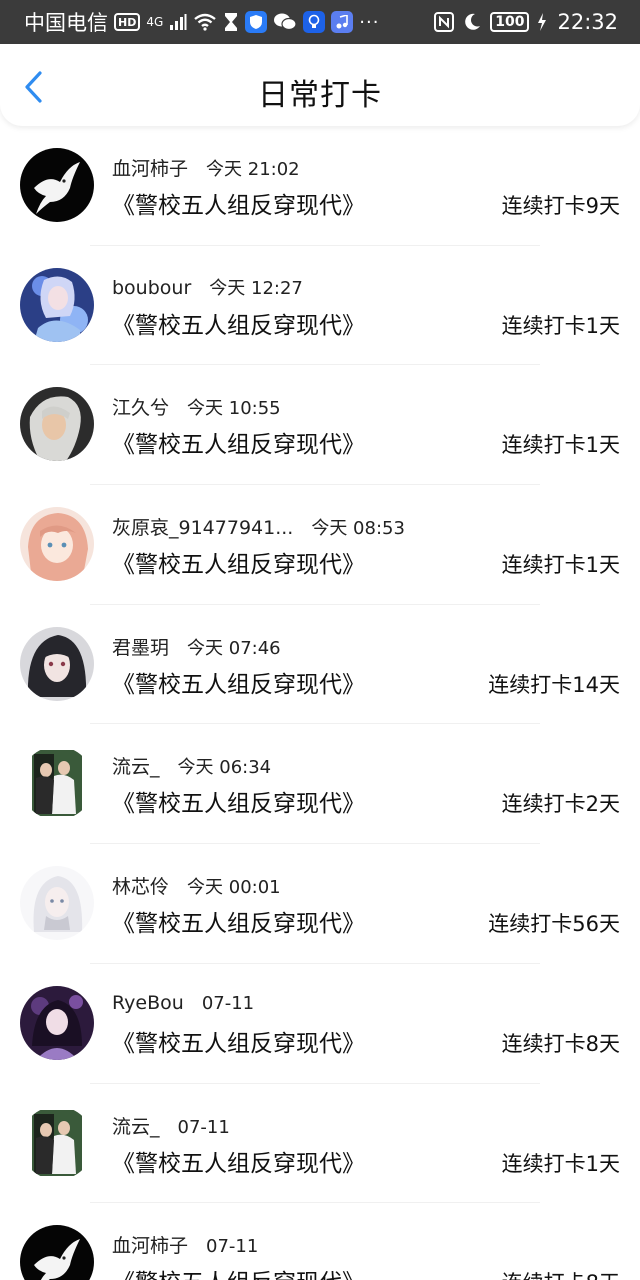 The height and width of the screenshot is (1280, 640). I want to click on header: 日常打卡, so click(320, 85).